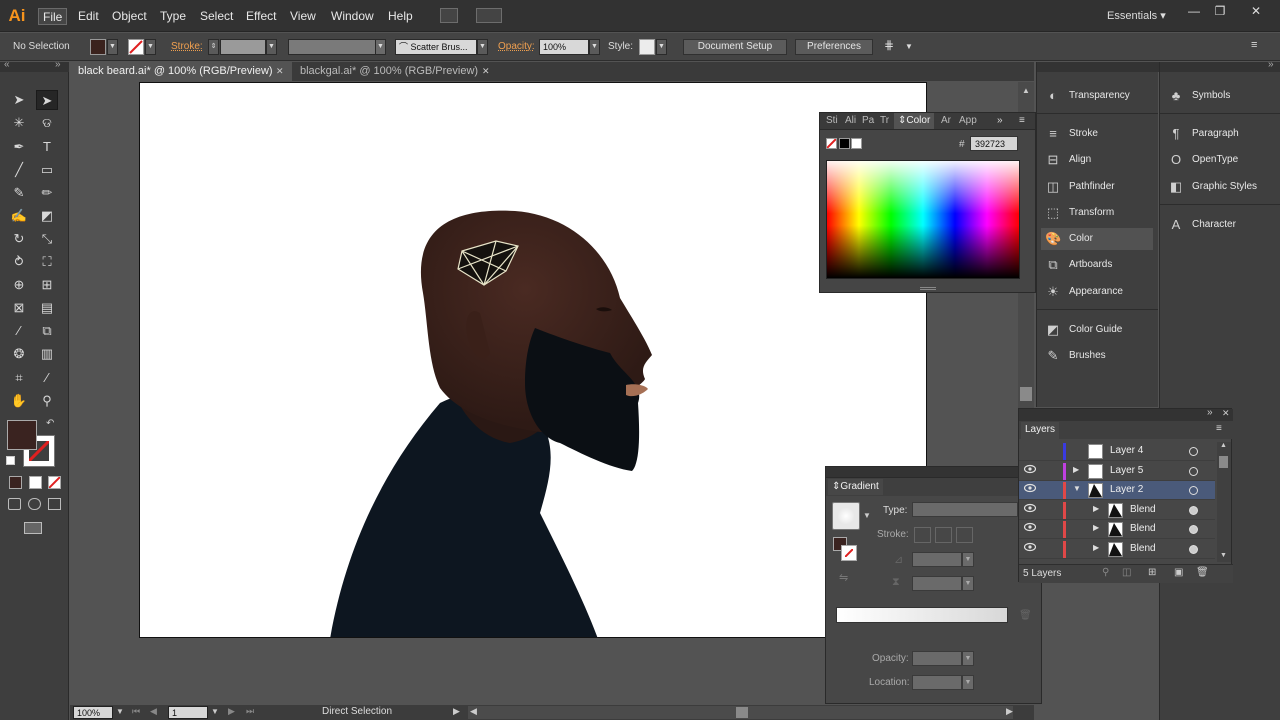 This screenshot has height=720, width=1280. What do you see at coordinates (1025, 615) in the screenshot?
I see `delete-stop-icon: 🗑` at bounding box center [1025, 615].